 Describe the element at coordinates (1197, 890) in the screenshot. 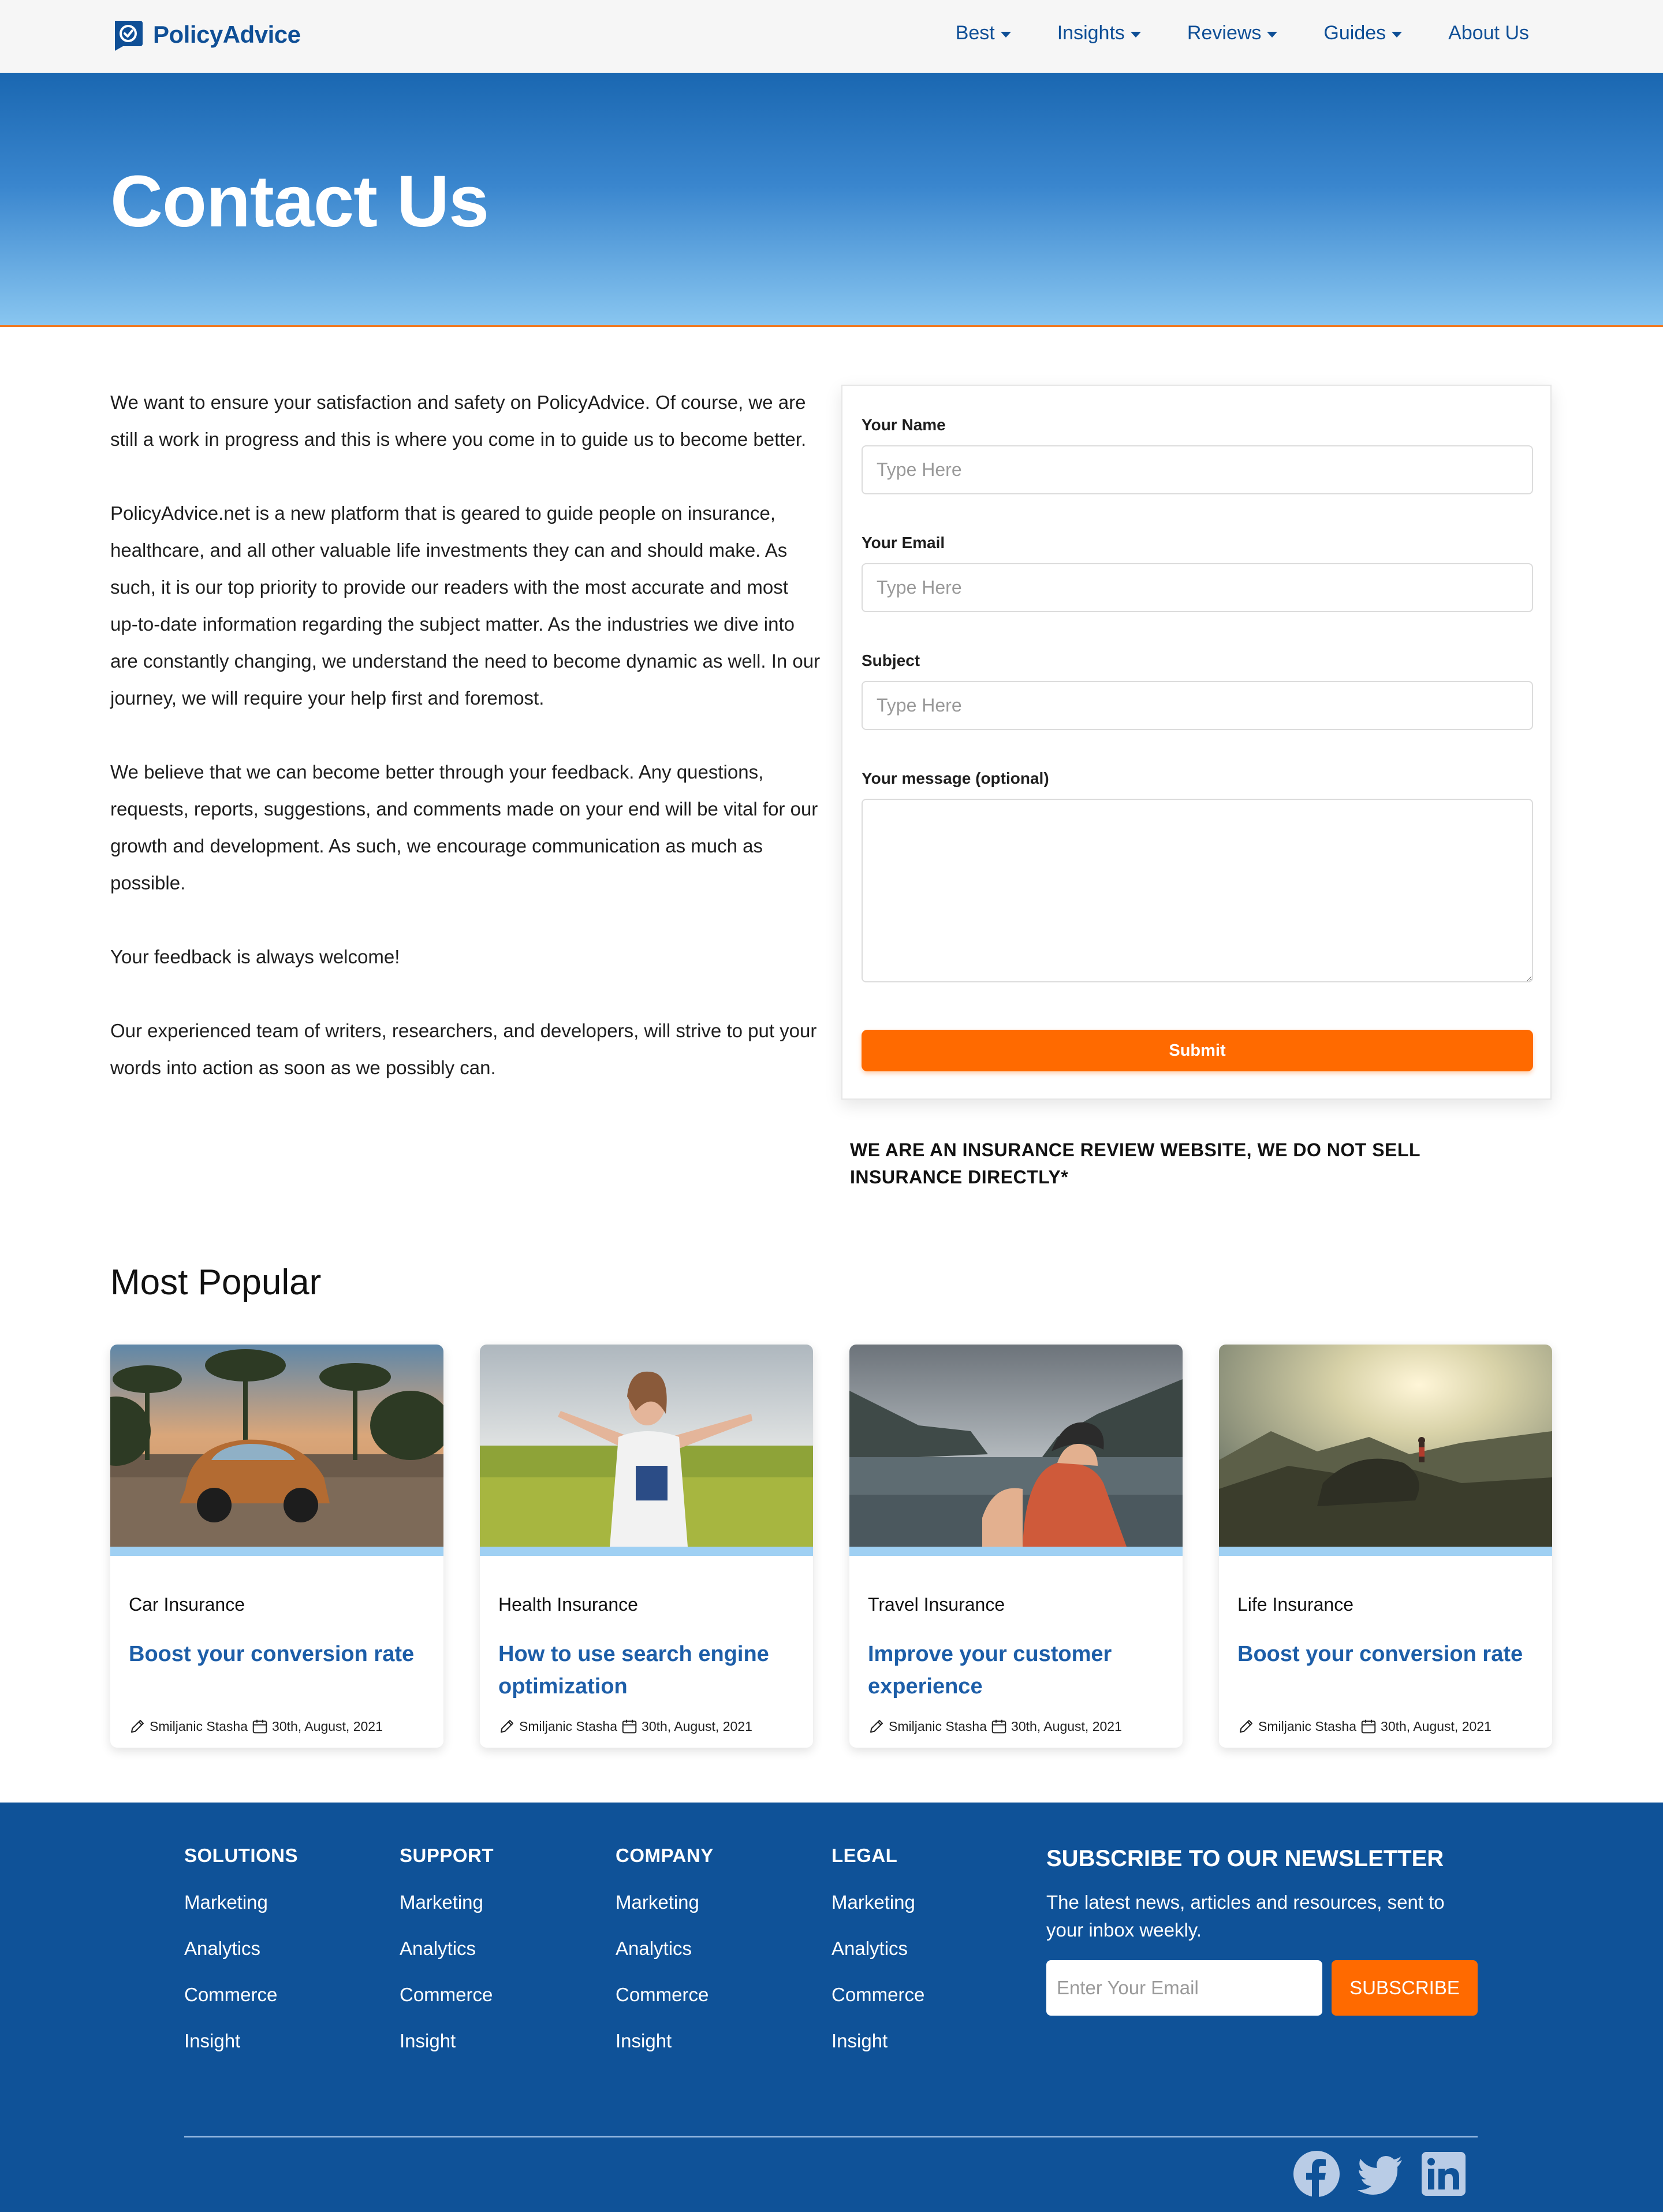

I see `message-field` at that location.